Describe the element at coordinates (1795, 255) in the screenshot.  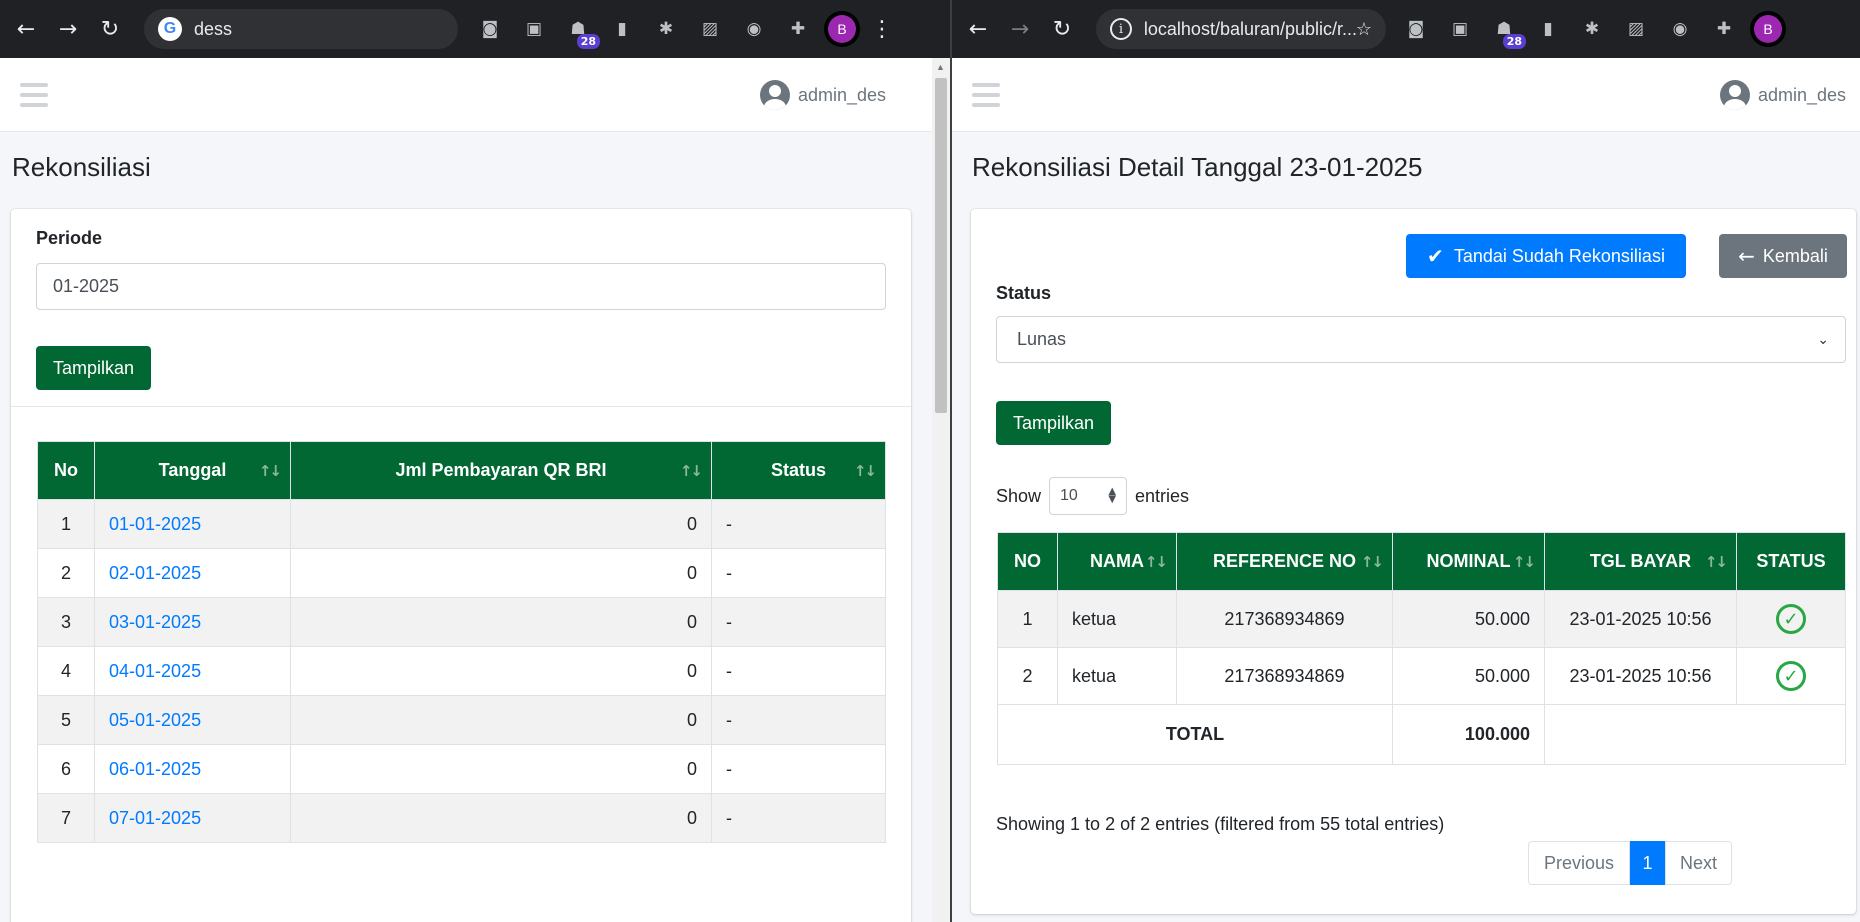
I see `back-label: Kembali` at that location.